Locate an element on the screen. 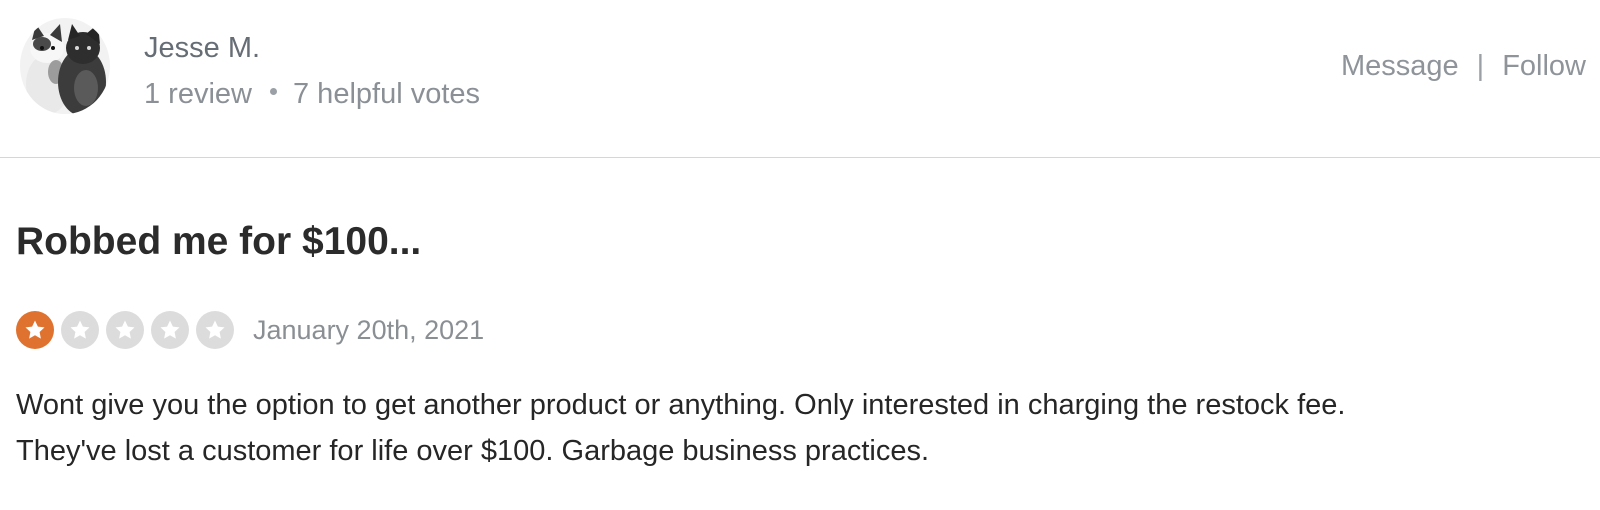 The height and width of the screenshot is (510, 1600). review-count: 1 review is located at coordinates (198, 94).